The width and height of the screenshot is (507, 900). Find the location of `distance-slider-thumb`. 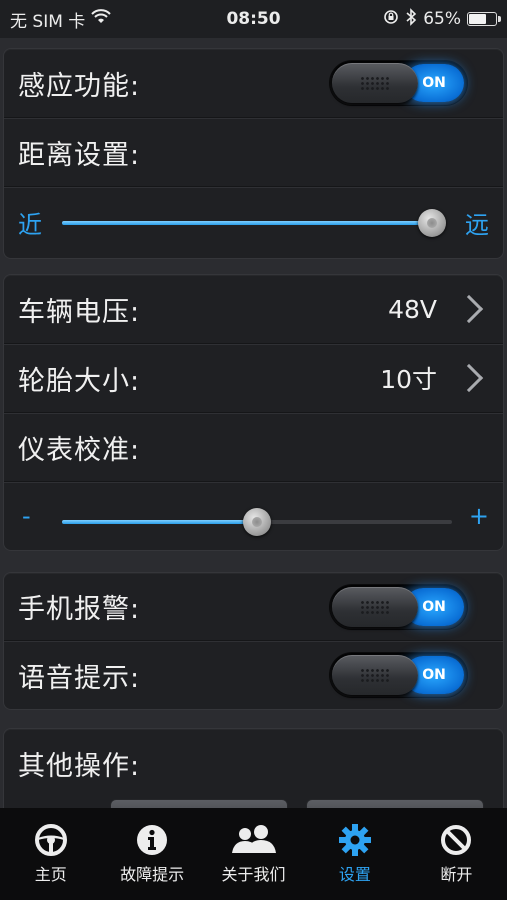

distance-slider-thumb is located at coordinates (432, 223).